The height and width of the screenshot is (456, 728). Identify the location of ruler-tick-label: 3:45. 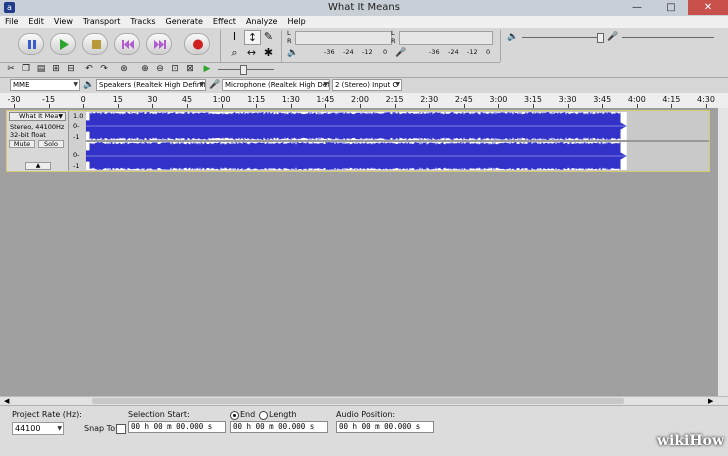
(602, 99).